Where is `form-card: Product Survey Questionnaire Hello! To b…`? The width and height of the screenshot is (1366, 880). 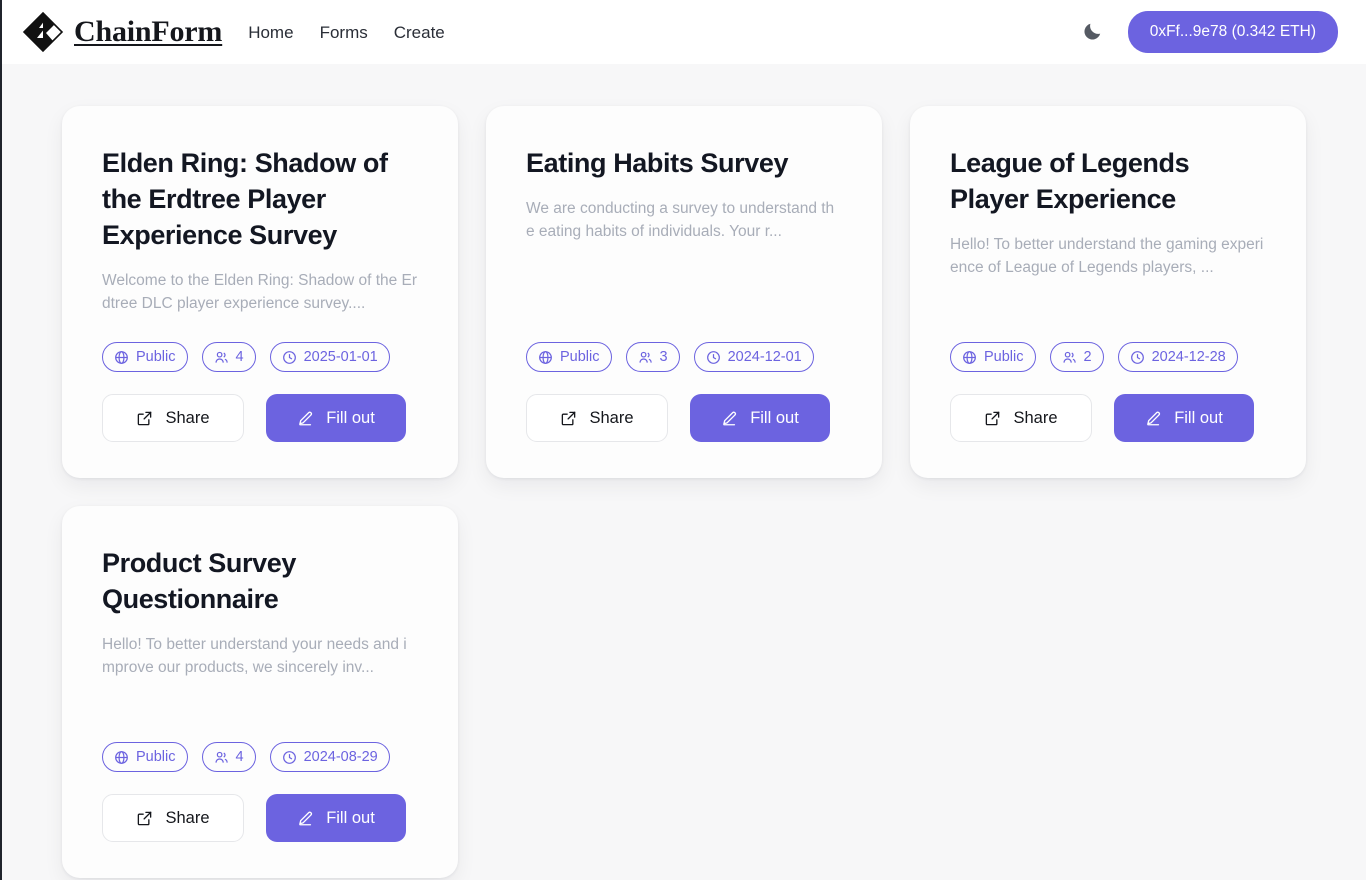
form-card: Product Survey Questionnaire Hello! To b… is located at coordinates (260, 692).